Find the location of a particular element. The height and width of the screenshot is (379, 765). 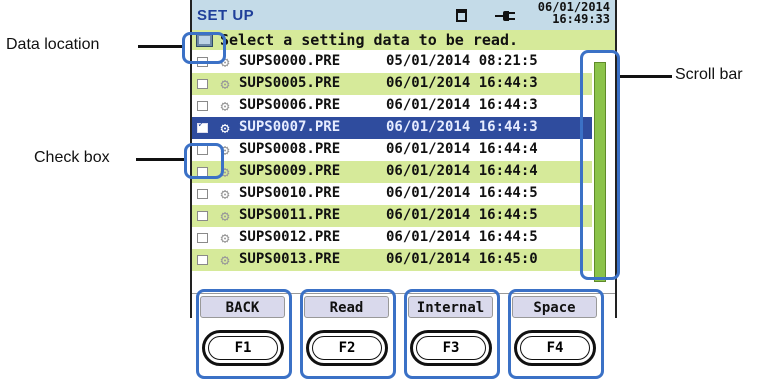

file-row: ⚙ SUPS0013.PRE 06/01/2014 16:45:0 is located at coordinates (392, 260).